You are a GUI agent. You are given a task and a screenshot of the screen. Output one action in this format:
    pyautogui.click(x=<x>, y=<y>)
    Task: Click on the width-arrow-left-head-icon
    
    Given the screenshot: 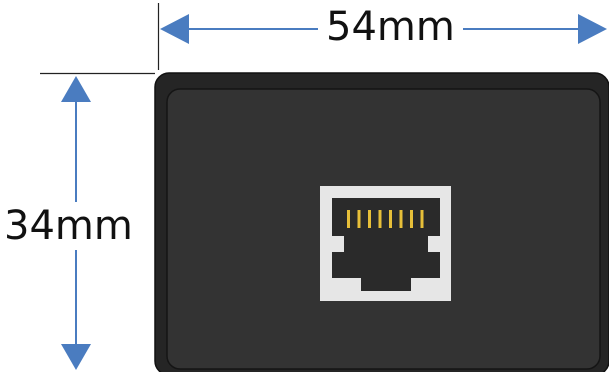 What is the action you would take?
    pyautogui.click(x=174, y=29)
    